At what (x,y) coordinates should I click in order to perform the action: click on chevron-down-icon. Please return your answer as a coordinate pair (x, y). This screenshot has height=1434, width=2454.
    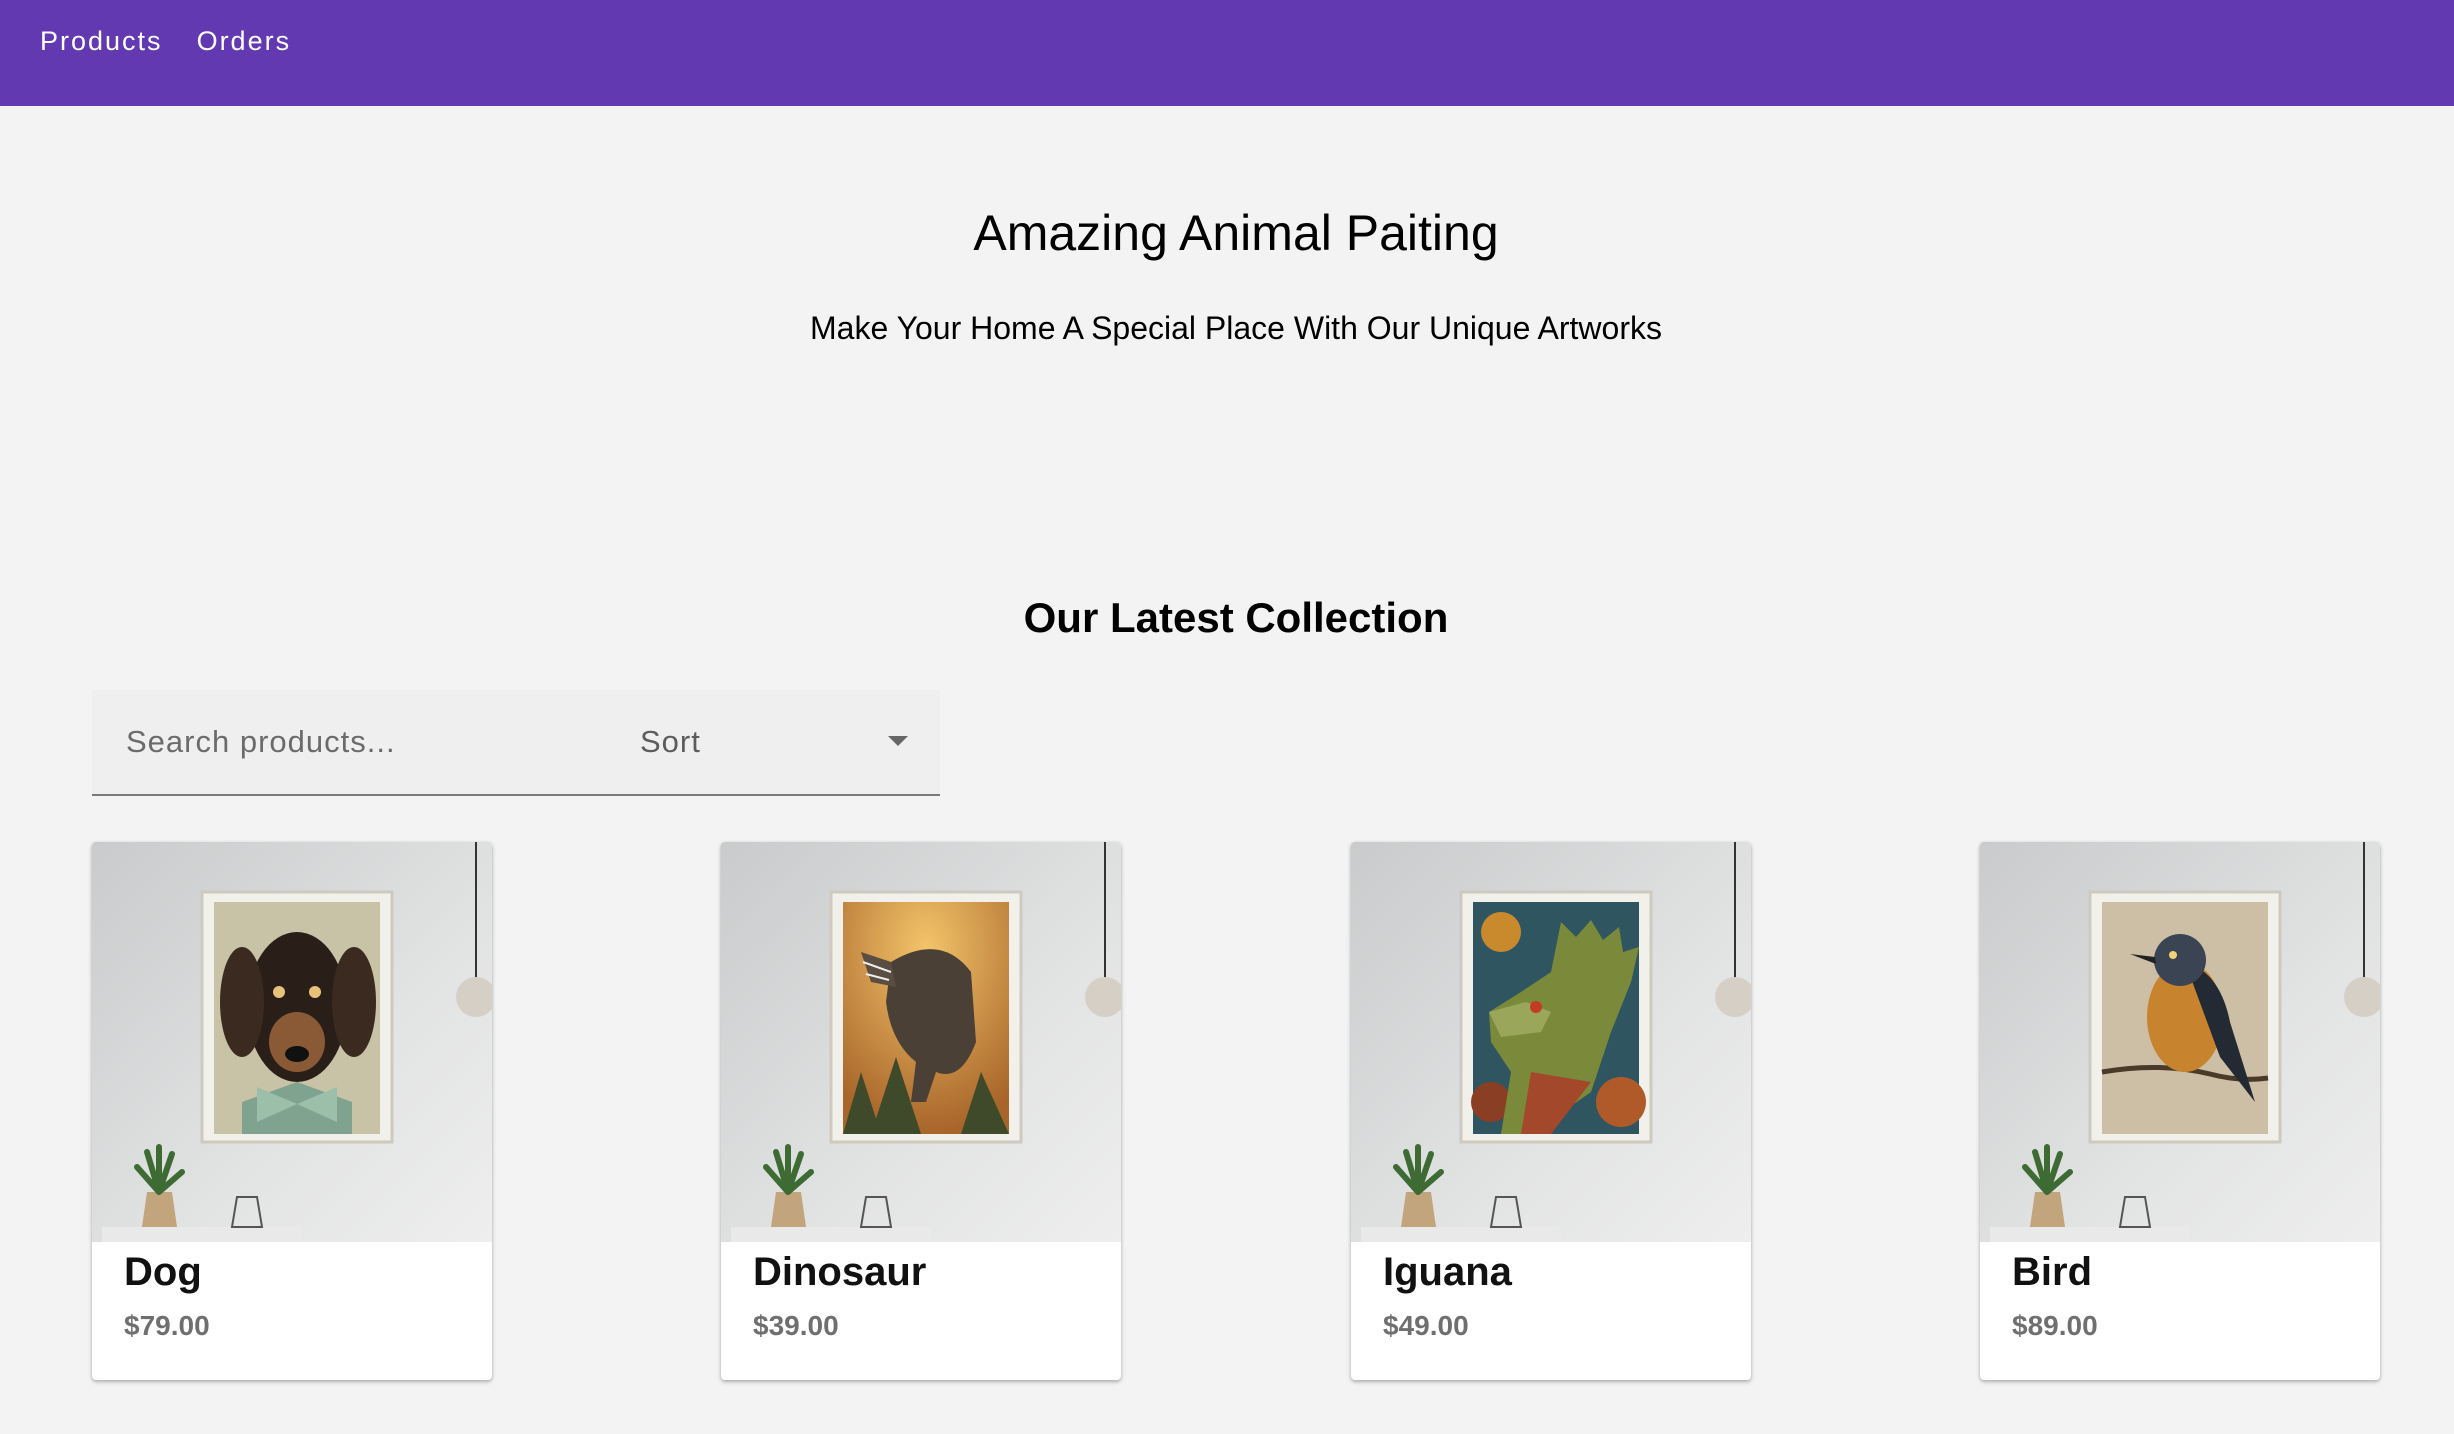
    Looking at the image, I should click on (898, 741).